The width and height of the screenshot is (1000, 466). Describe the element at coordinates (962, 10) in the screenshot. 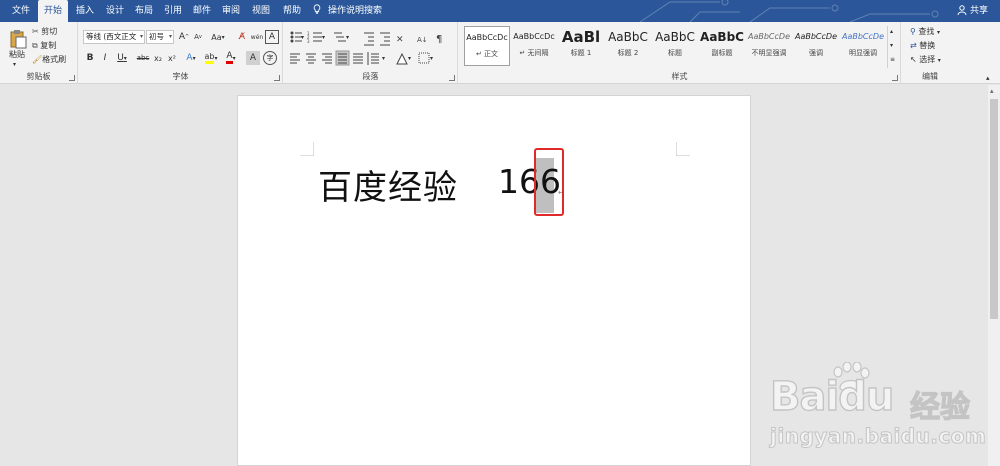

I see `person-icon` at that location.